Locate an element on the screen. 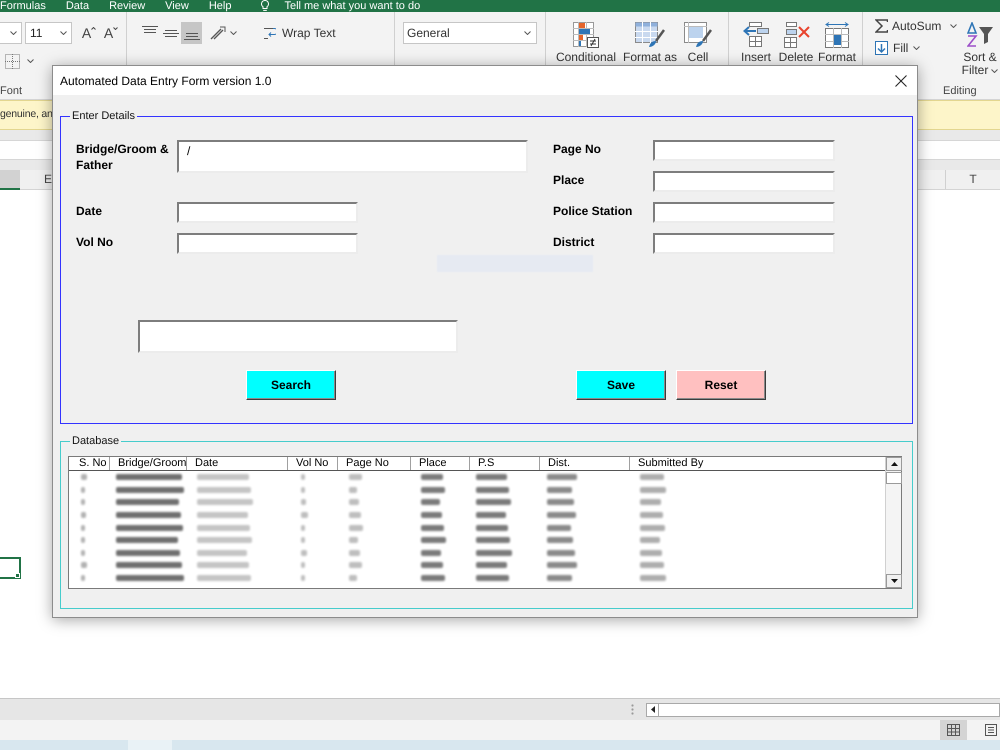 The image size is (1000, 750). menu-tab: View is located at coordinates (177, 6).